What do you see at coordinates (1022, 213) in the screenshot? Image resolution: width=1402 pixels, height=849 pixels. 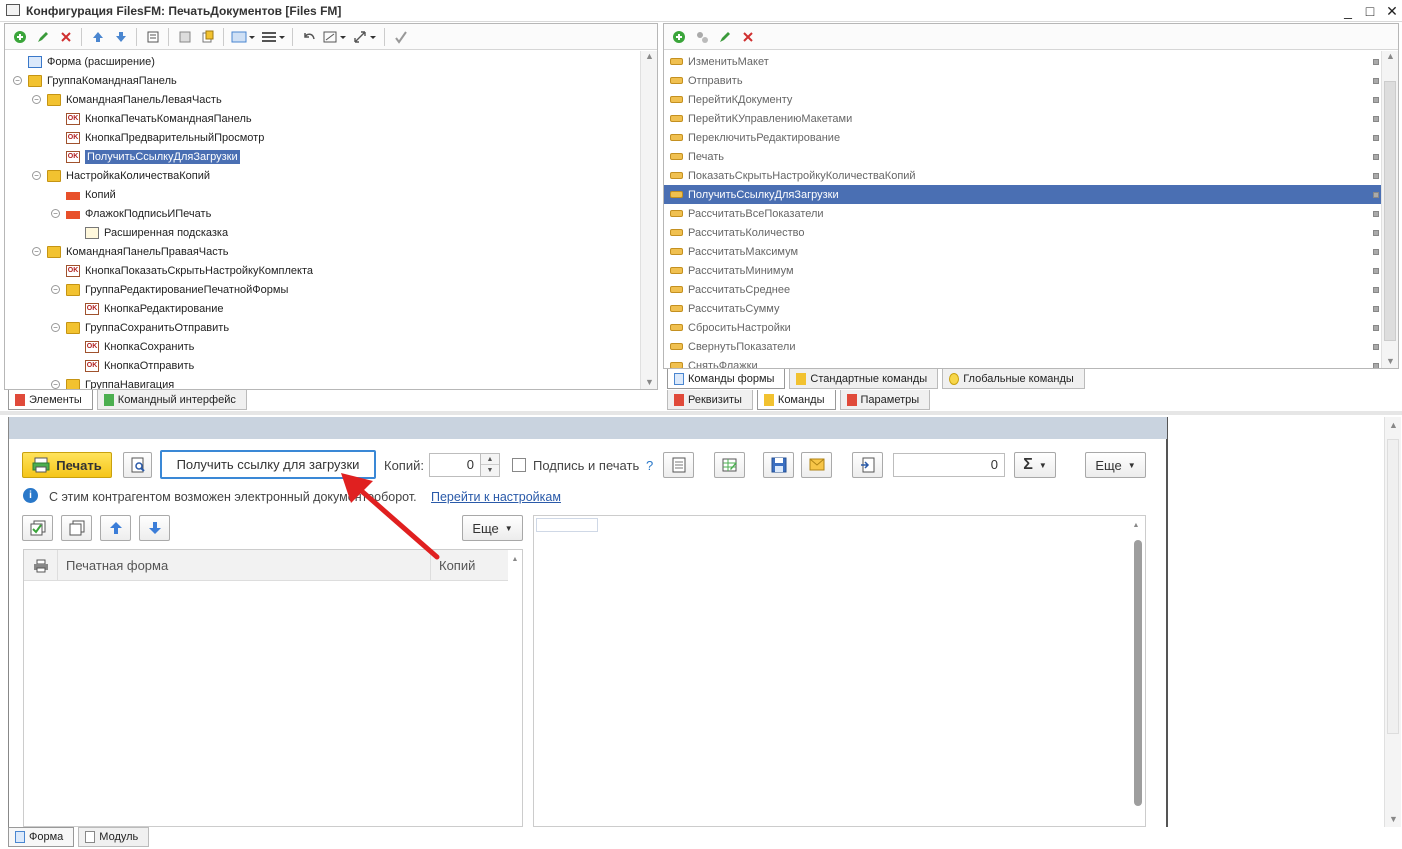 I see `command-item: РассчитатьВсеПоказатели` at bounding box center [1022, 213].